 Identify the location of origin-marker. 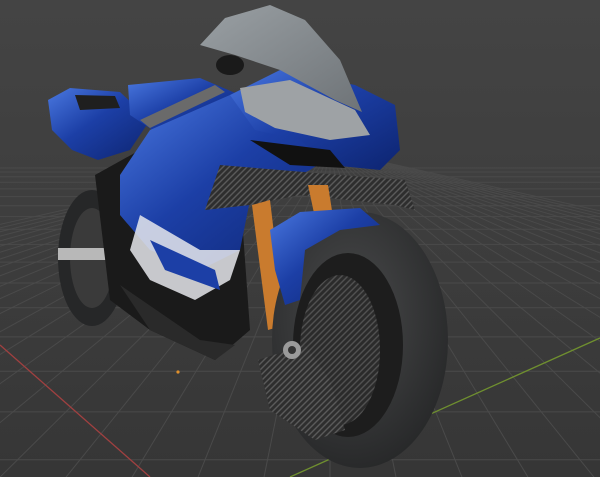
(178, 372).